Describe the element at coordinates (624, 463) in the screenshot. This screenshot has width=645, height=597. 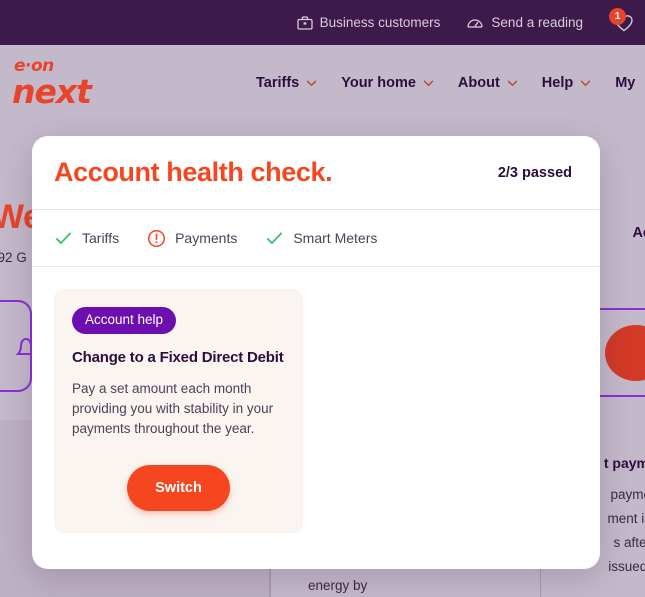
I see `background-right-subtitle: t paym` at that location.